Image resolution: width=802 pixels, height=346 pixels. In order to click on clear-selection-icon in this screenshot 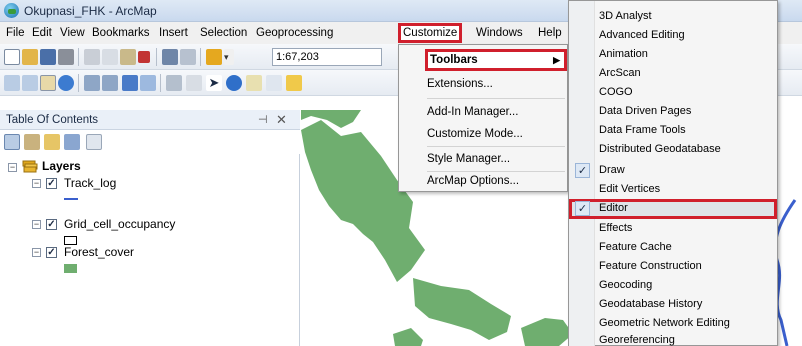, I will do `click(194, 83)`.